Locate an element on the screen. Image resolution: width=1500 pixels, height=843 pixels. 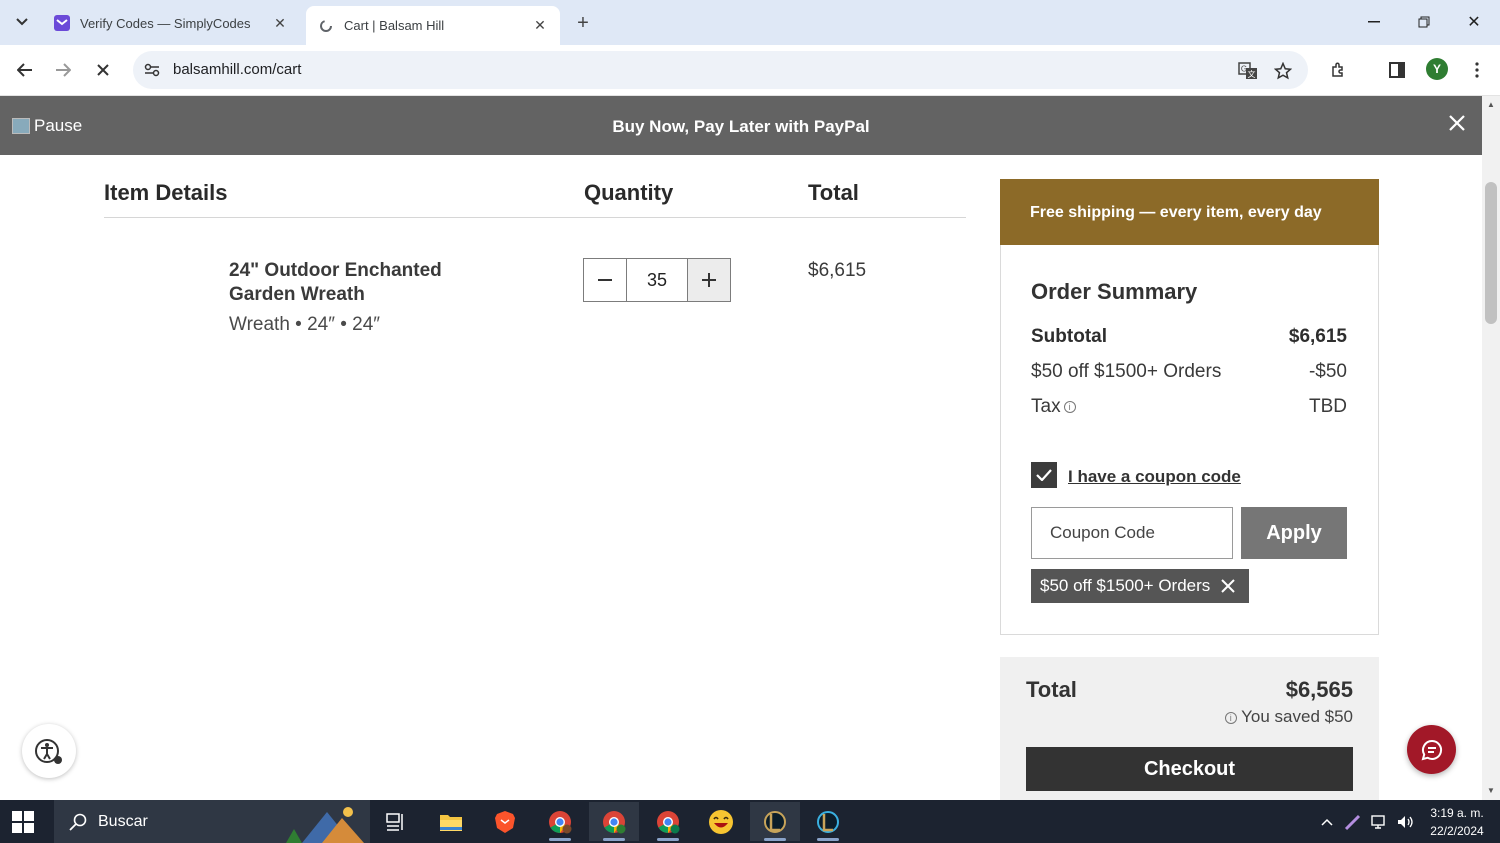
close-promo-icon is located at coordinates (1457, 123).